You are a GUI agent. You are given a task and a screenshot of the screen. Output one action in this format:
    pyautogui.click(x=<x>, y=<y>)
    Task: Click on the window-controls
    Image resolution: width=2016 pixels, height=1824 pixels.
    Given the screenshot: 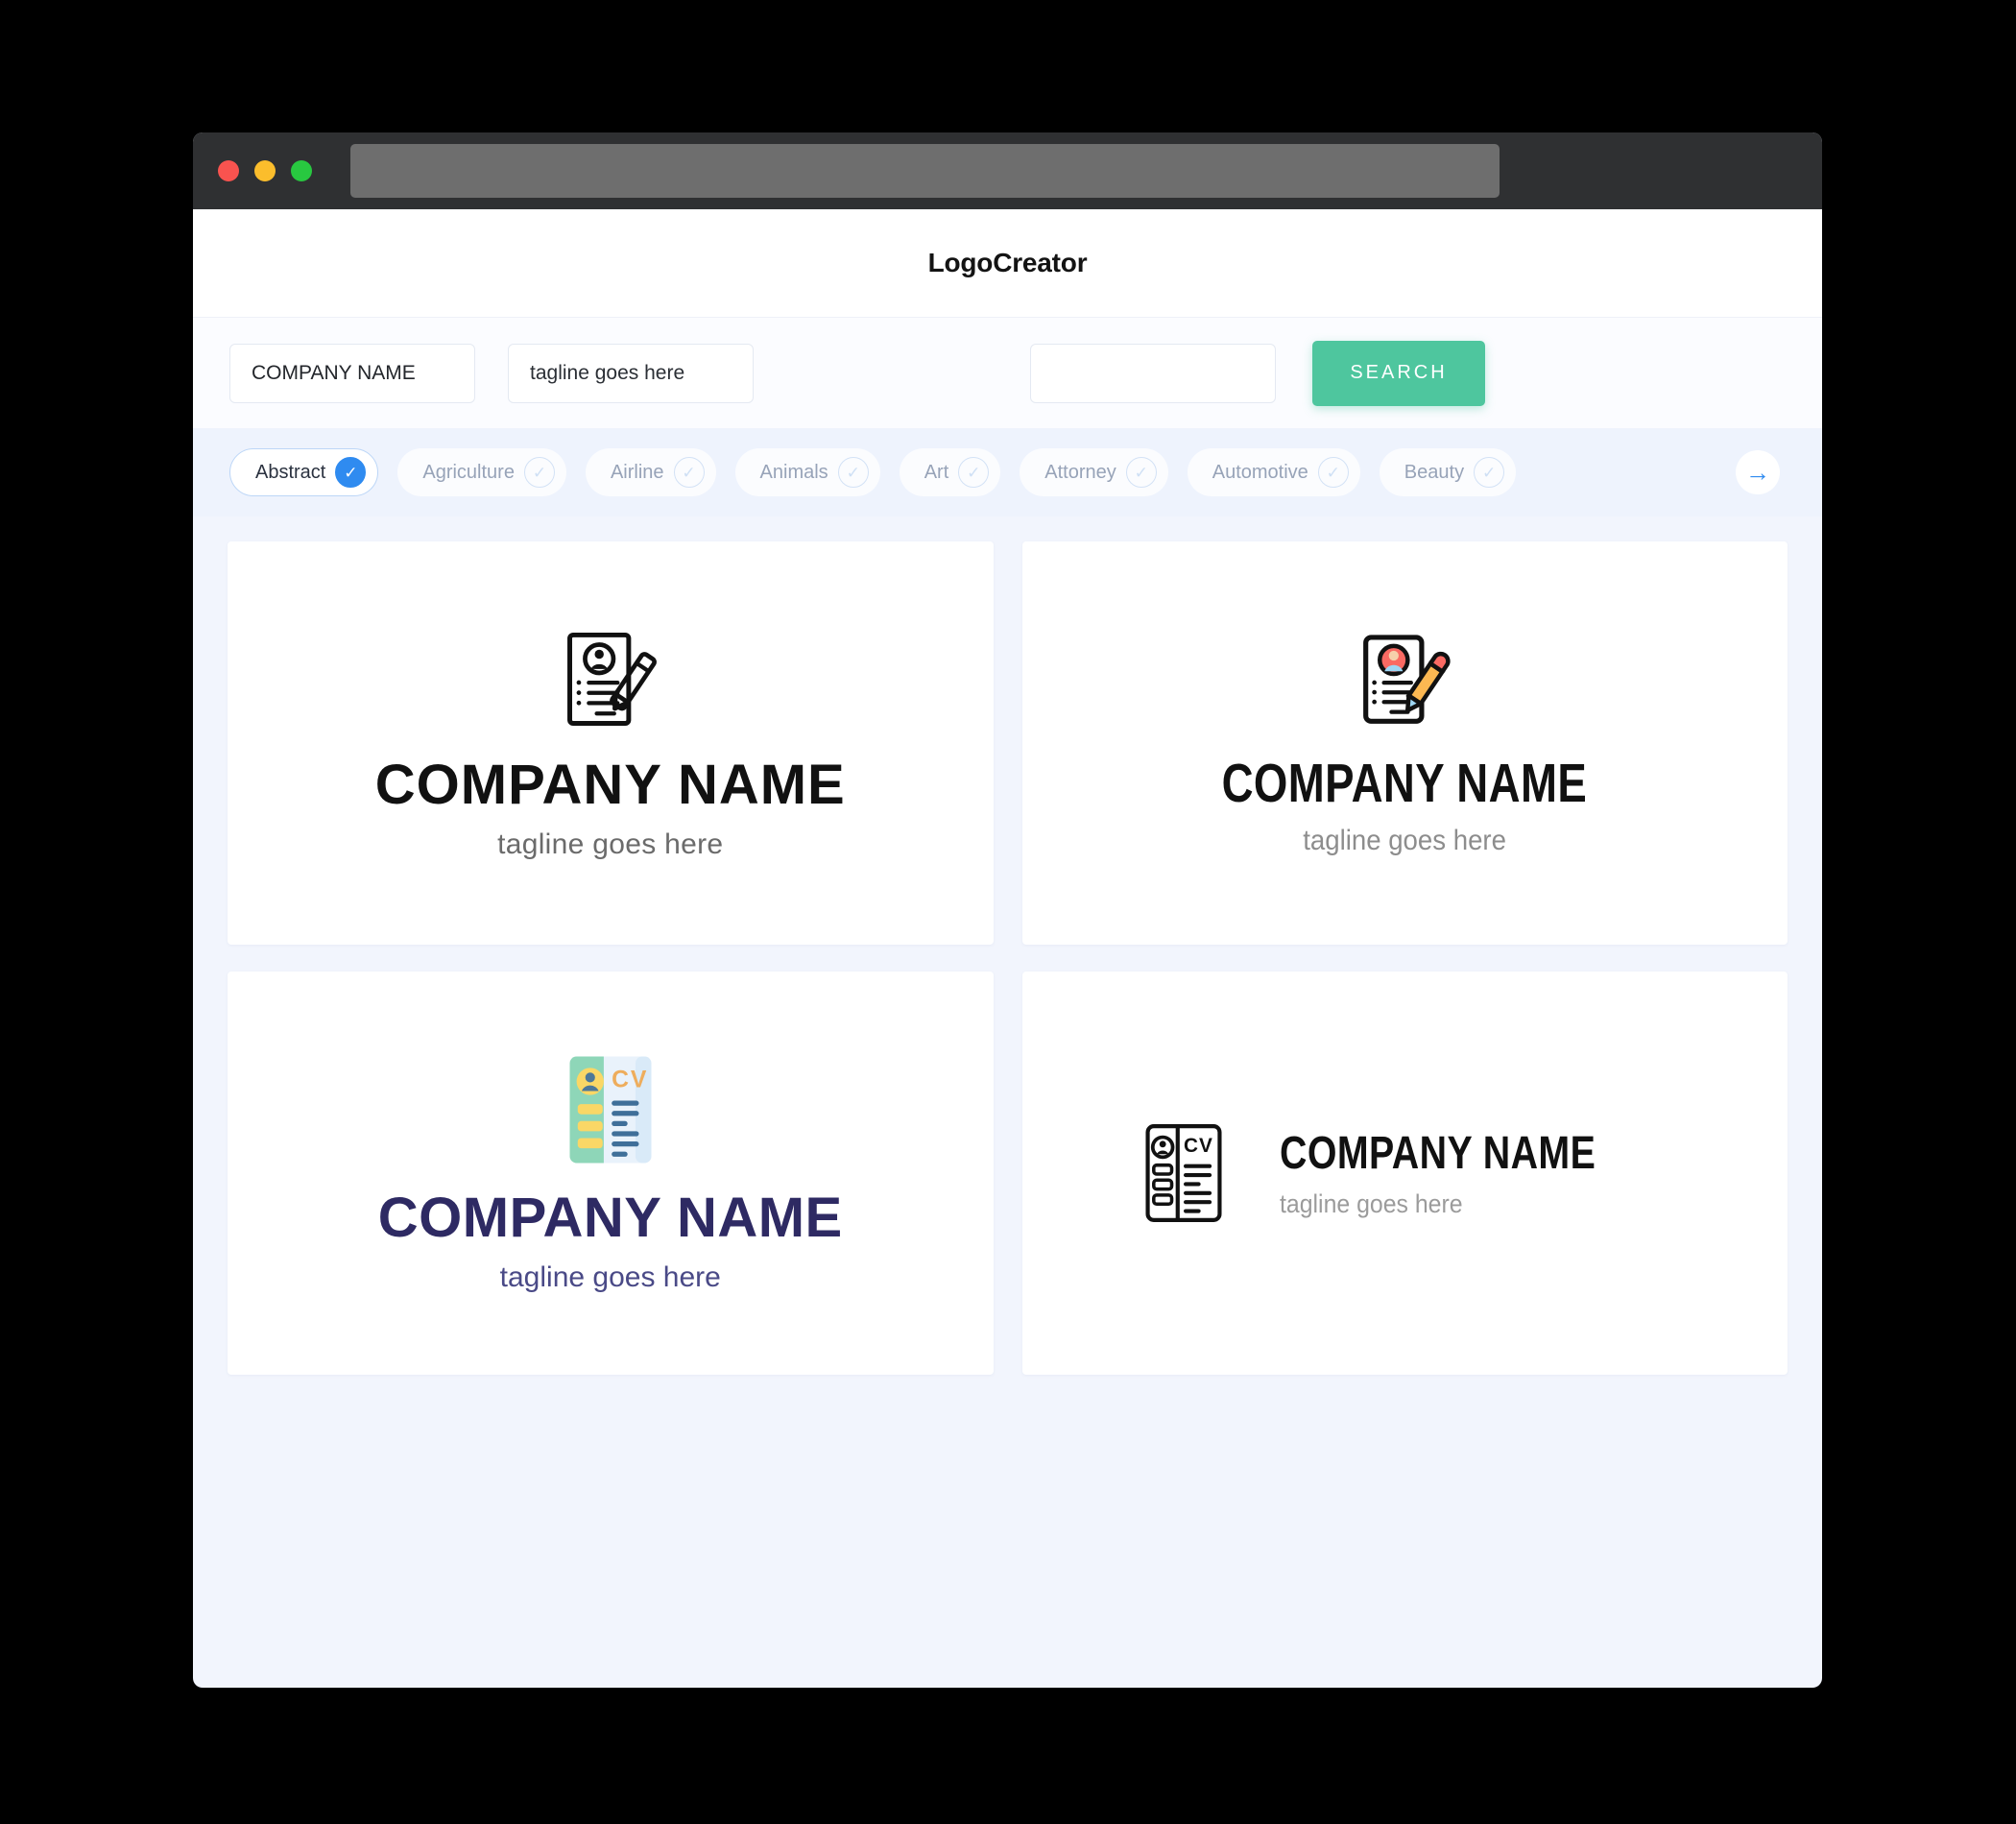 What is the action you would take?
    pyautogui.click(x=265, y=170)
    